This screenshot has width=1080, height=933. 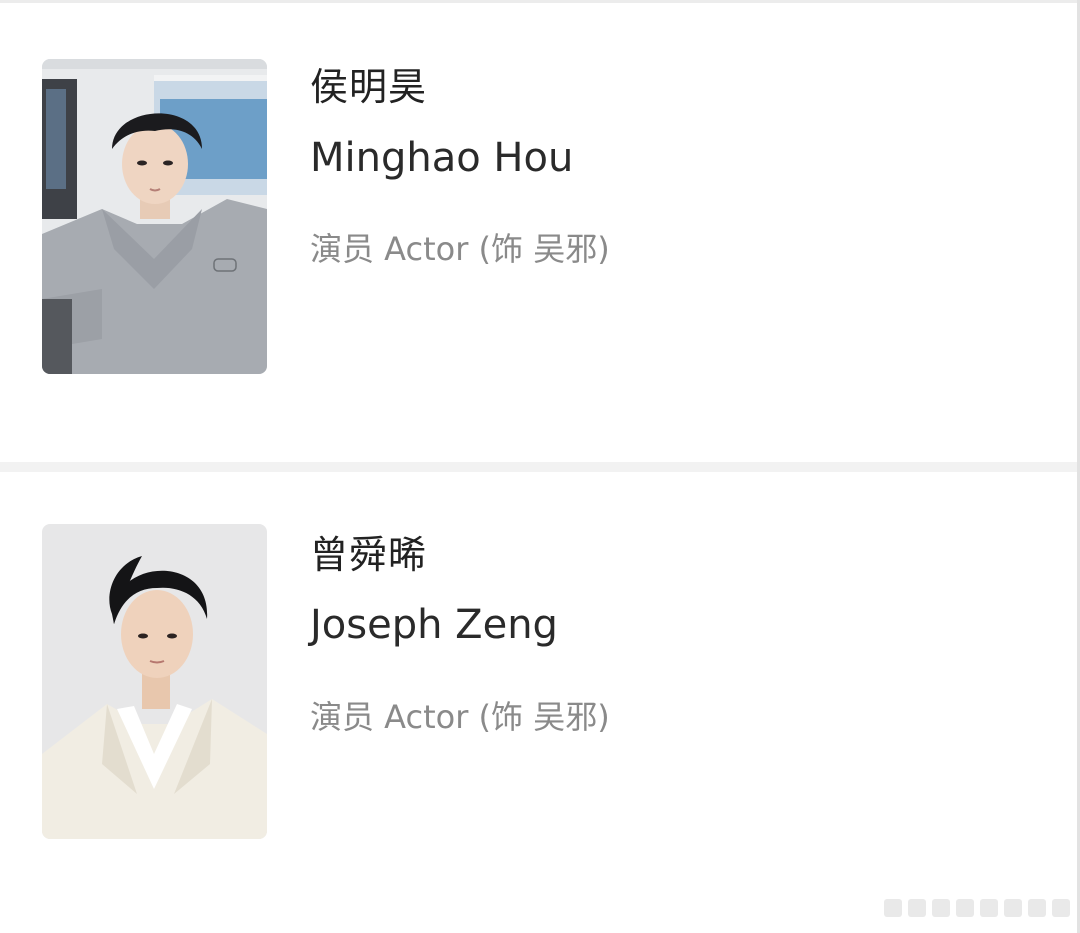 I want to click on card-separator, so click(x=538, y=467).